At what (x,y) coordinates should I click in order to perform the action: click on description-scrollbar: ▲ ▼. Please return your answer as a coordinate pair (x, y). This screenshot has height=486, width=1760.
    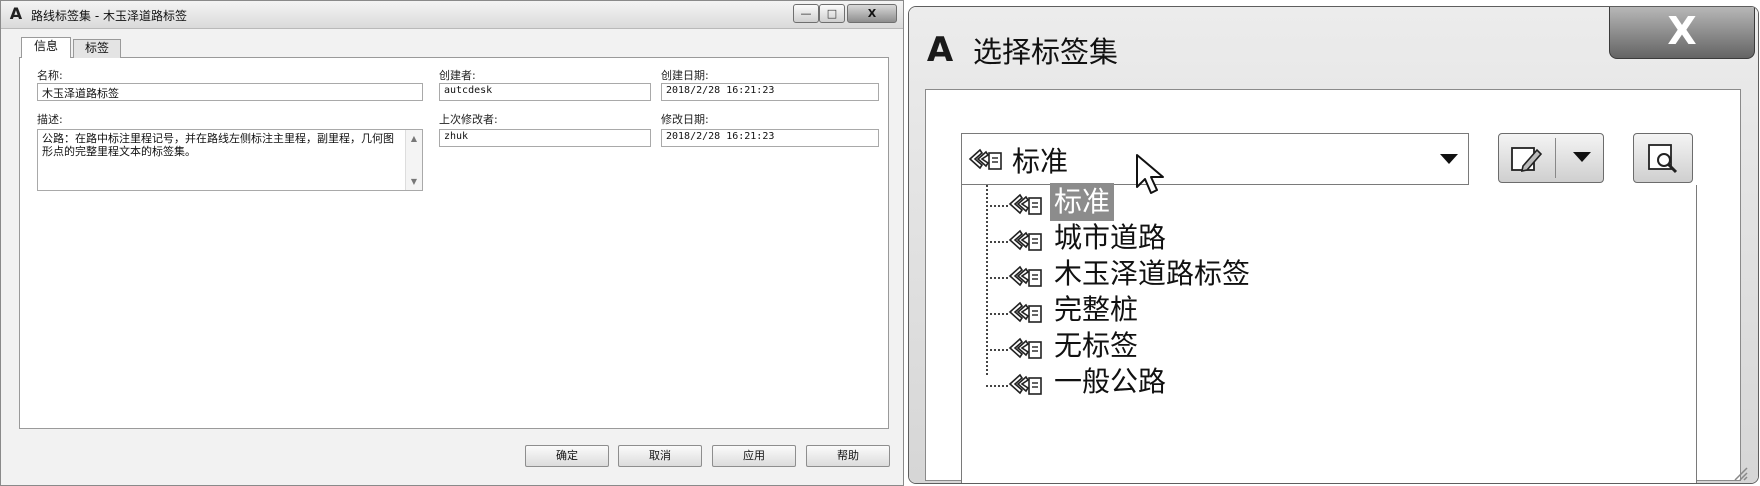
    Looking at the image, I should click on (413, 160).